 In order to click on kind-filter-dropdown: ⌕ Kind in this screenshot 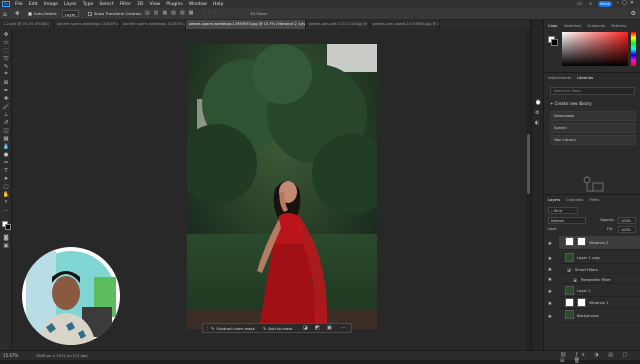, I will do `click(563, 210)`.